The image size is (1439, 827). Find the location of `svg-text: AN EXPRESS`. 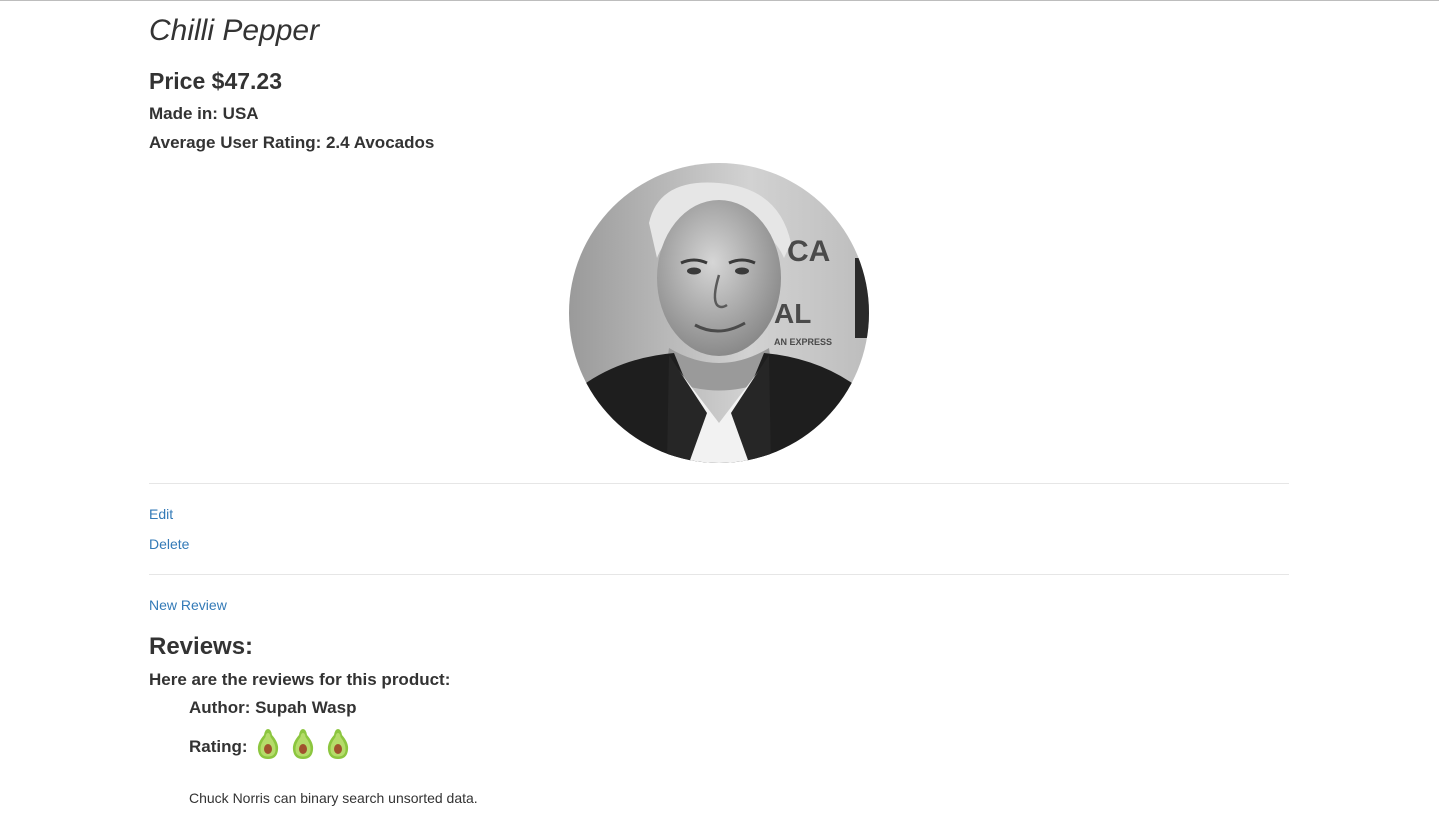

svg-text: AN EXPRESS is located at coordinates (803, 342).